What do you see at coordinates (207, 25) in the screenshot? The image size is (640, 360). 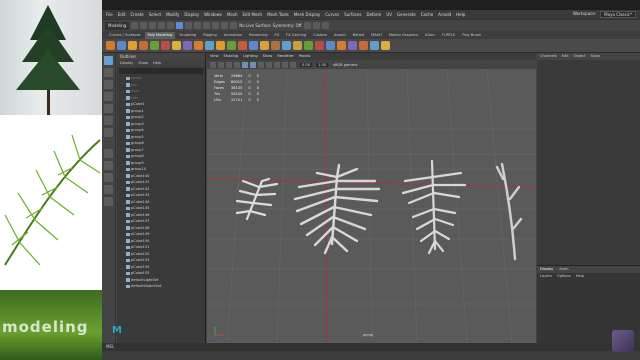 I see `snap-grid-icon` at bounding box center [207, 25].